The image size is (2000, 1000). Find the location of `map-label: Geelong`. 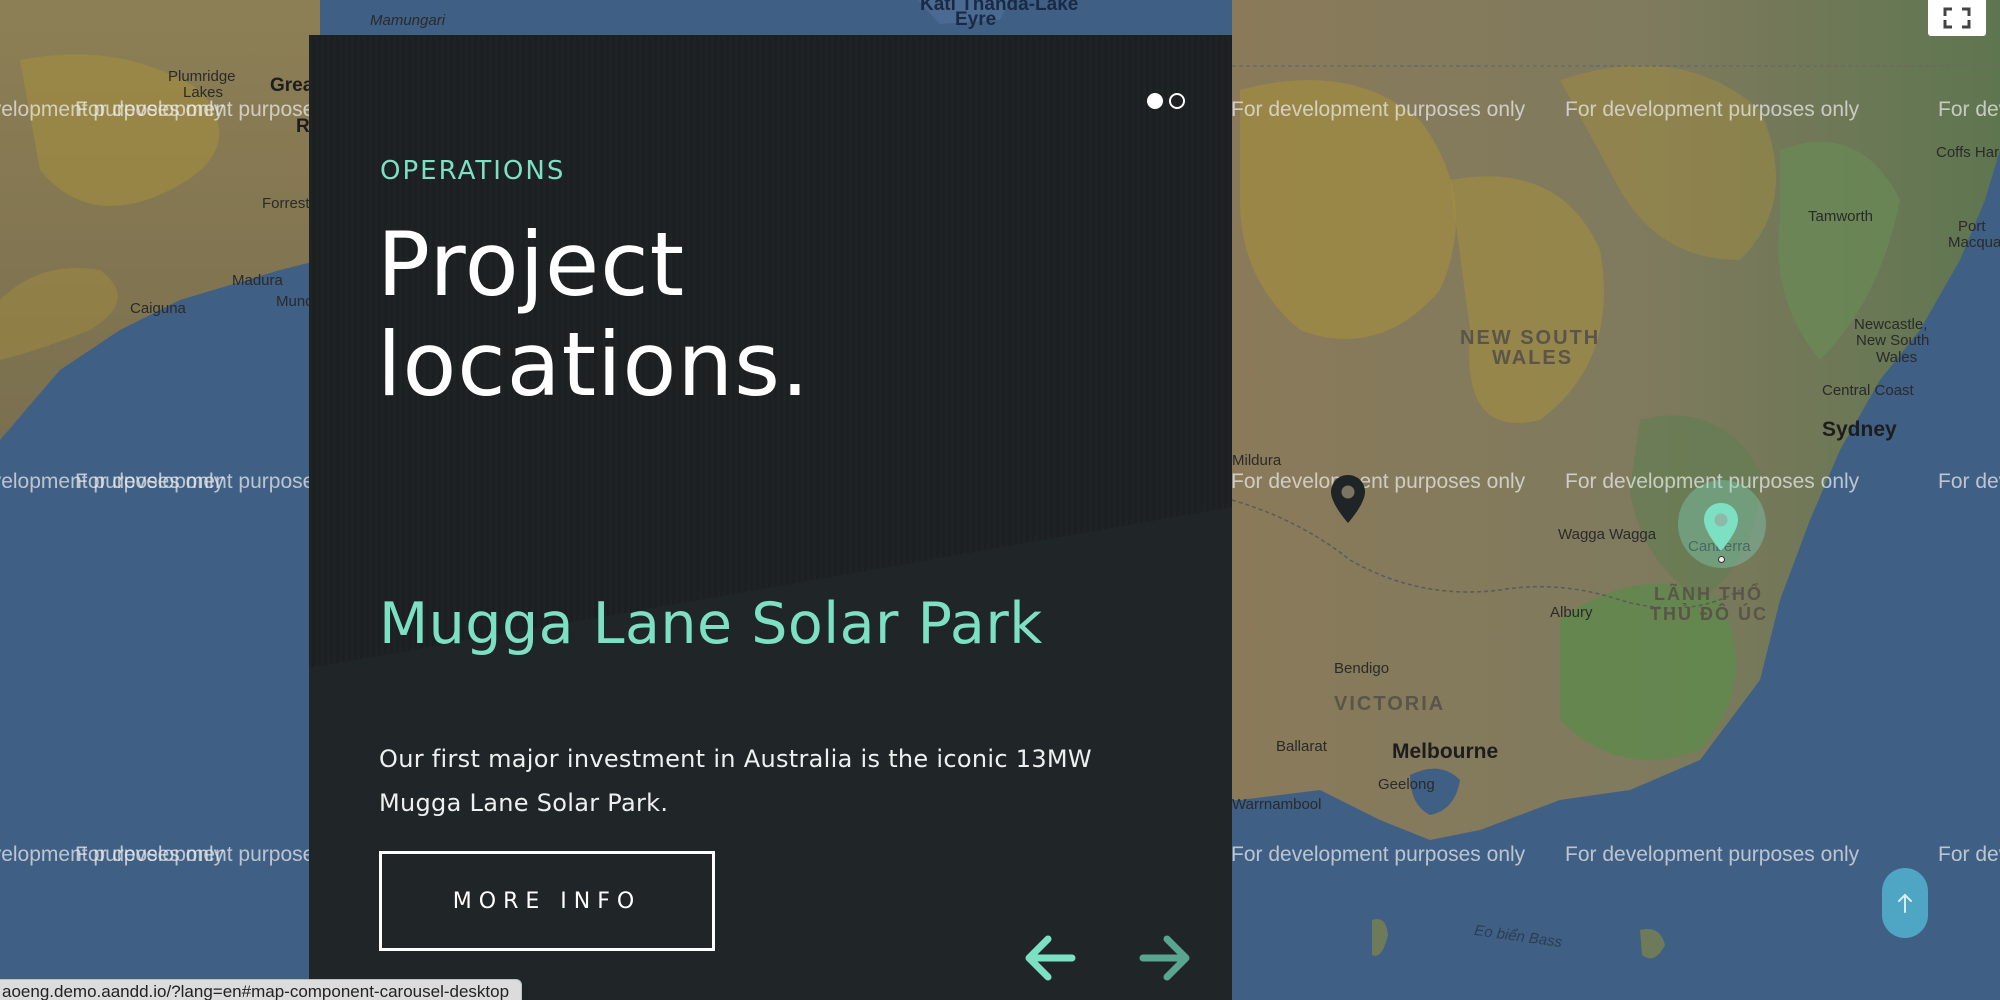

map-label: Geelong is located at coordinates (1406, 784).